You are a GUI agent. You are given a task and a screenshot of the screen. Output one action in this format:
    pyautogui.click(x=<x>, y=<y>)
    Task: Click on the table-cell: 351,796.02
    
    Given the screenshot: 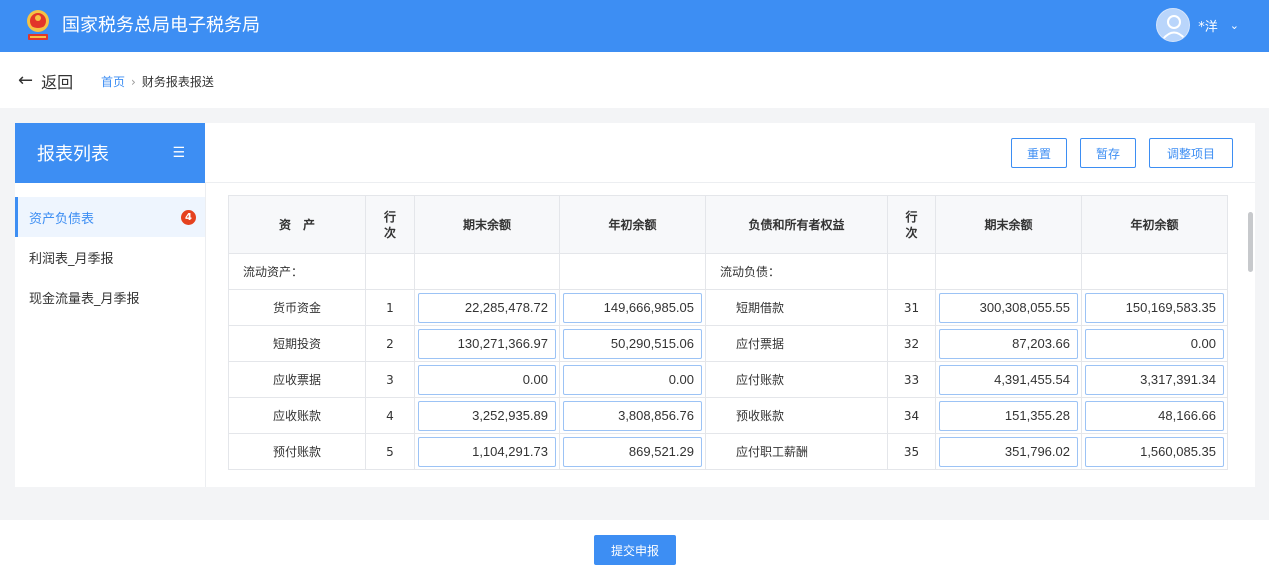 What is the action you would take?
    pyautogui.click(x=1008, y=451)
    